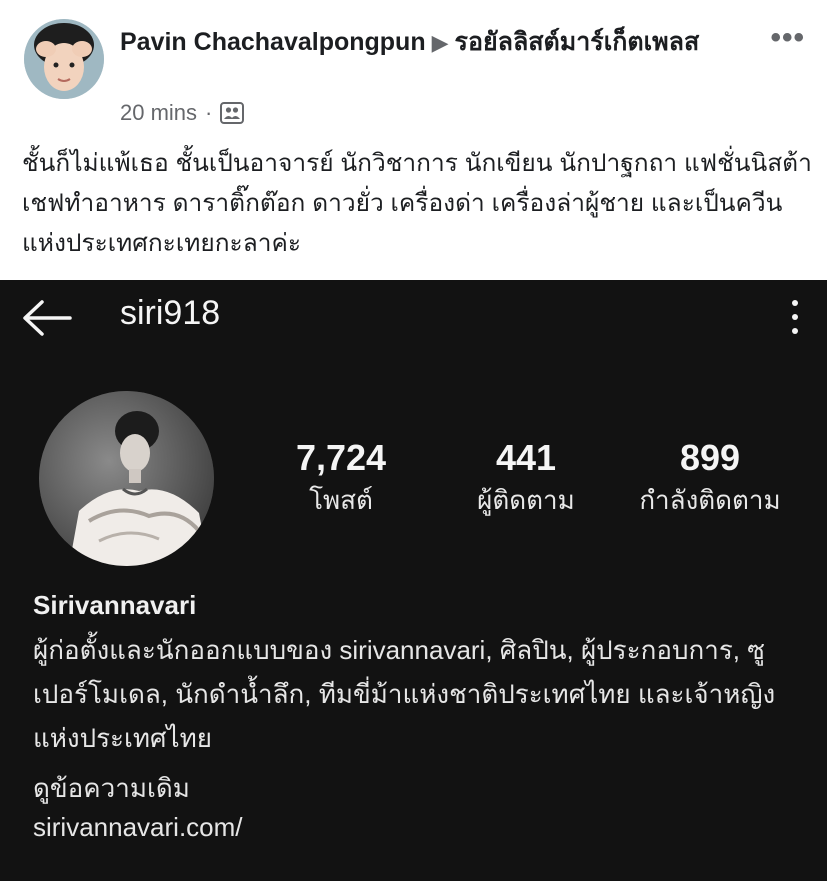 Image resolution: width=827 pixels, height=881 pixels. I want to click on posts-label: โพสต์, so click(341, 500).